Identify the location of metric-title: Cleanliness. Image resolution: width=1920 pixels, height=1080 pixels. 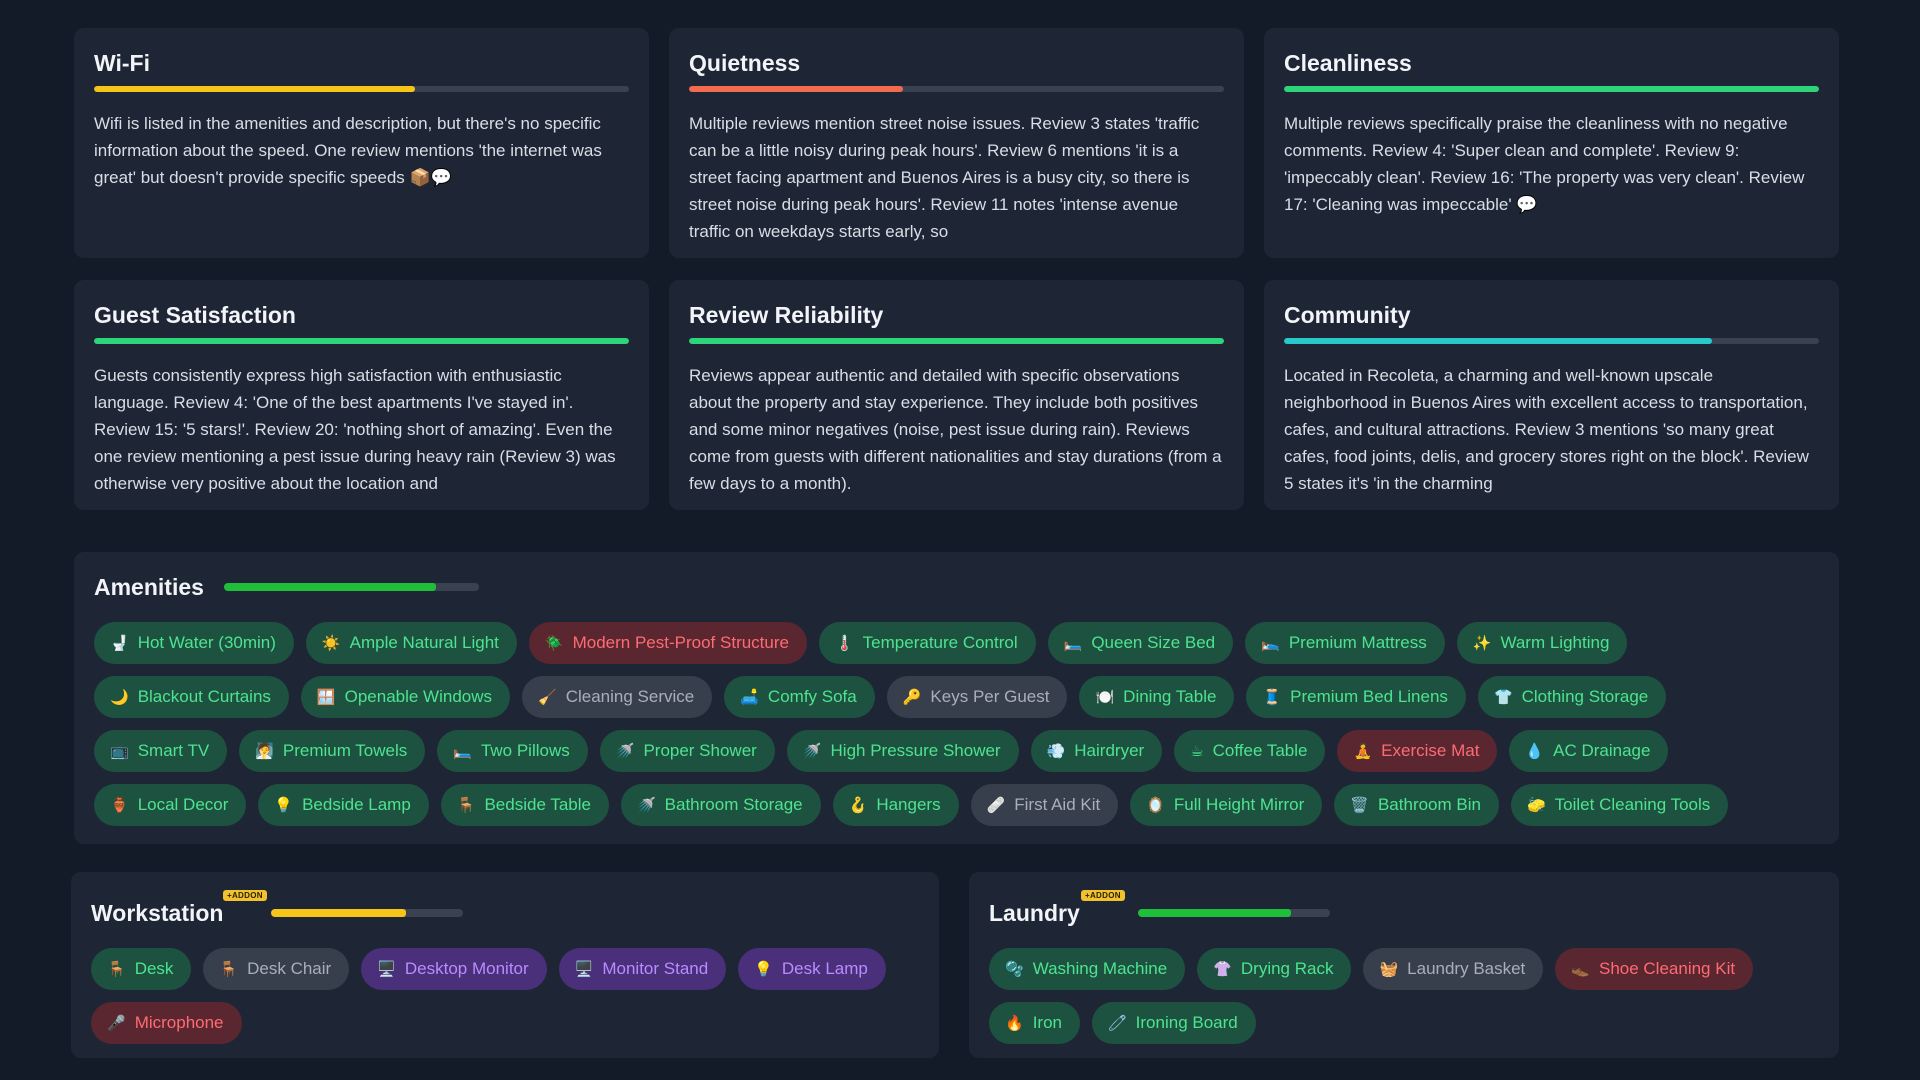
(1348, 63).